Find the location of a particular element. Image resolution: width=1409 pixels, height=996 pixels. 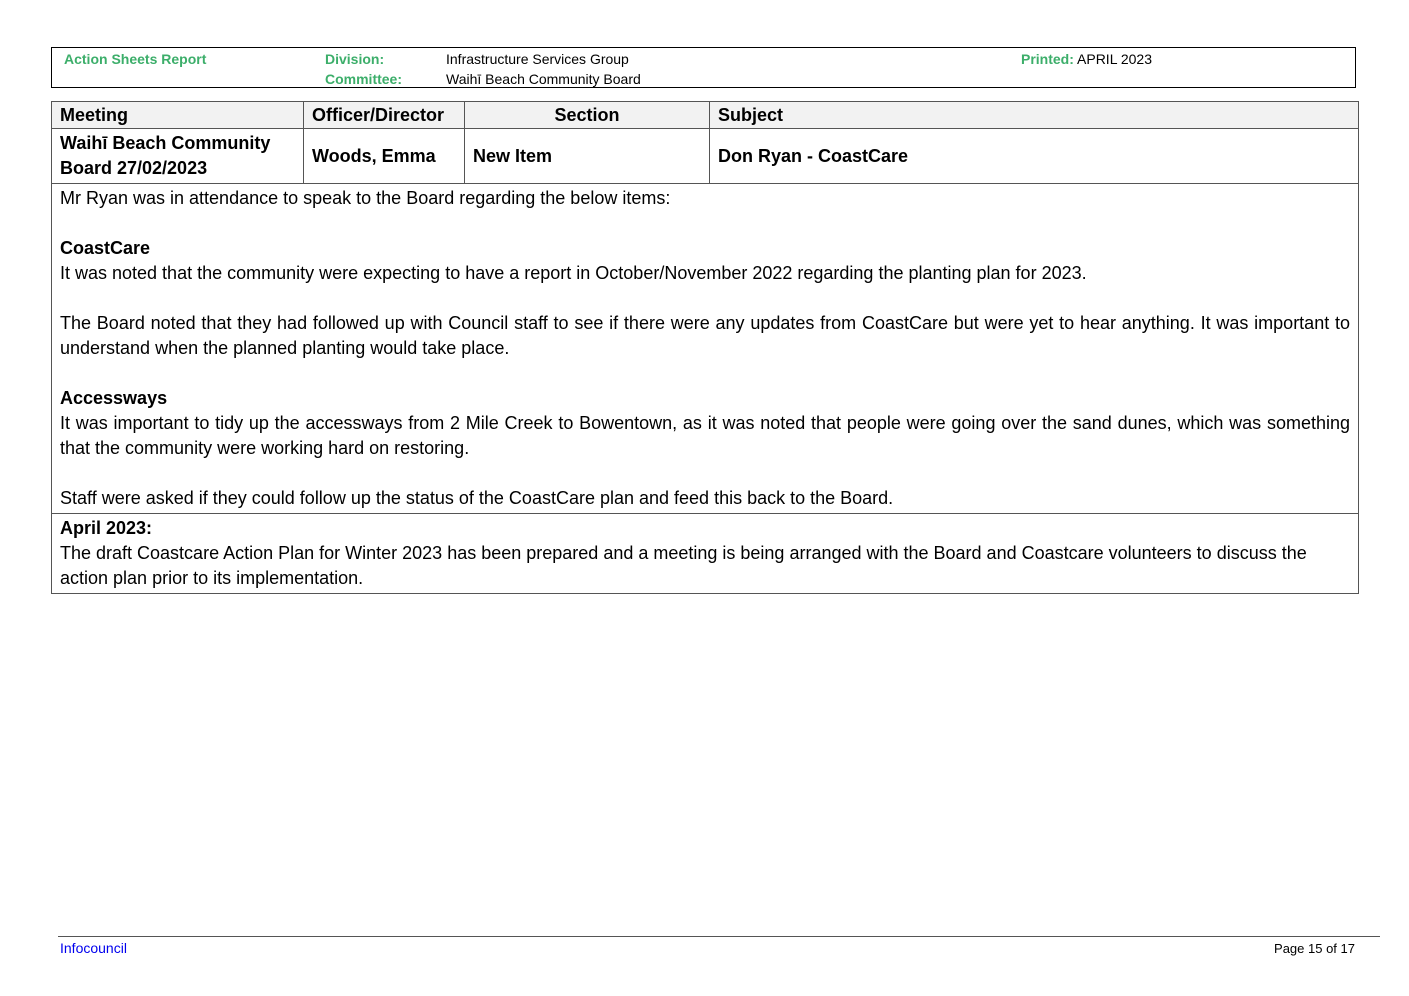

accessways-heading: Accessways is located at coordinates (114, 398).